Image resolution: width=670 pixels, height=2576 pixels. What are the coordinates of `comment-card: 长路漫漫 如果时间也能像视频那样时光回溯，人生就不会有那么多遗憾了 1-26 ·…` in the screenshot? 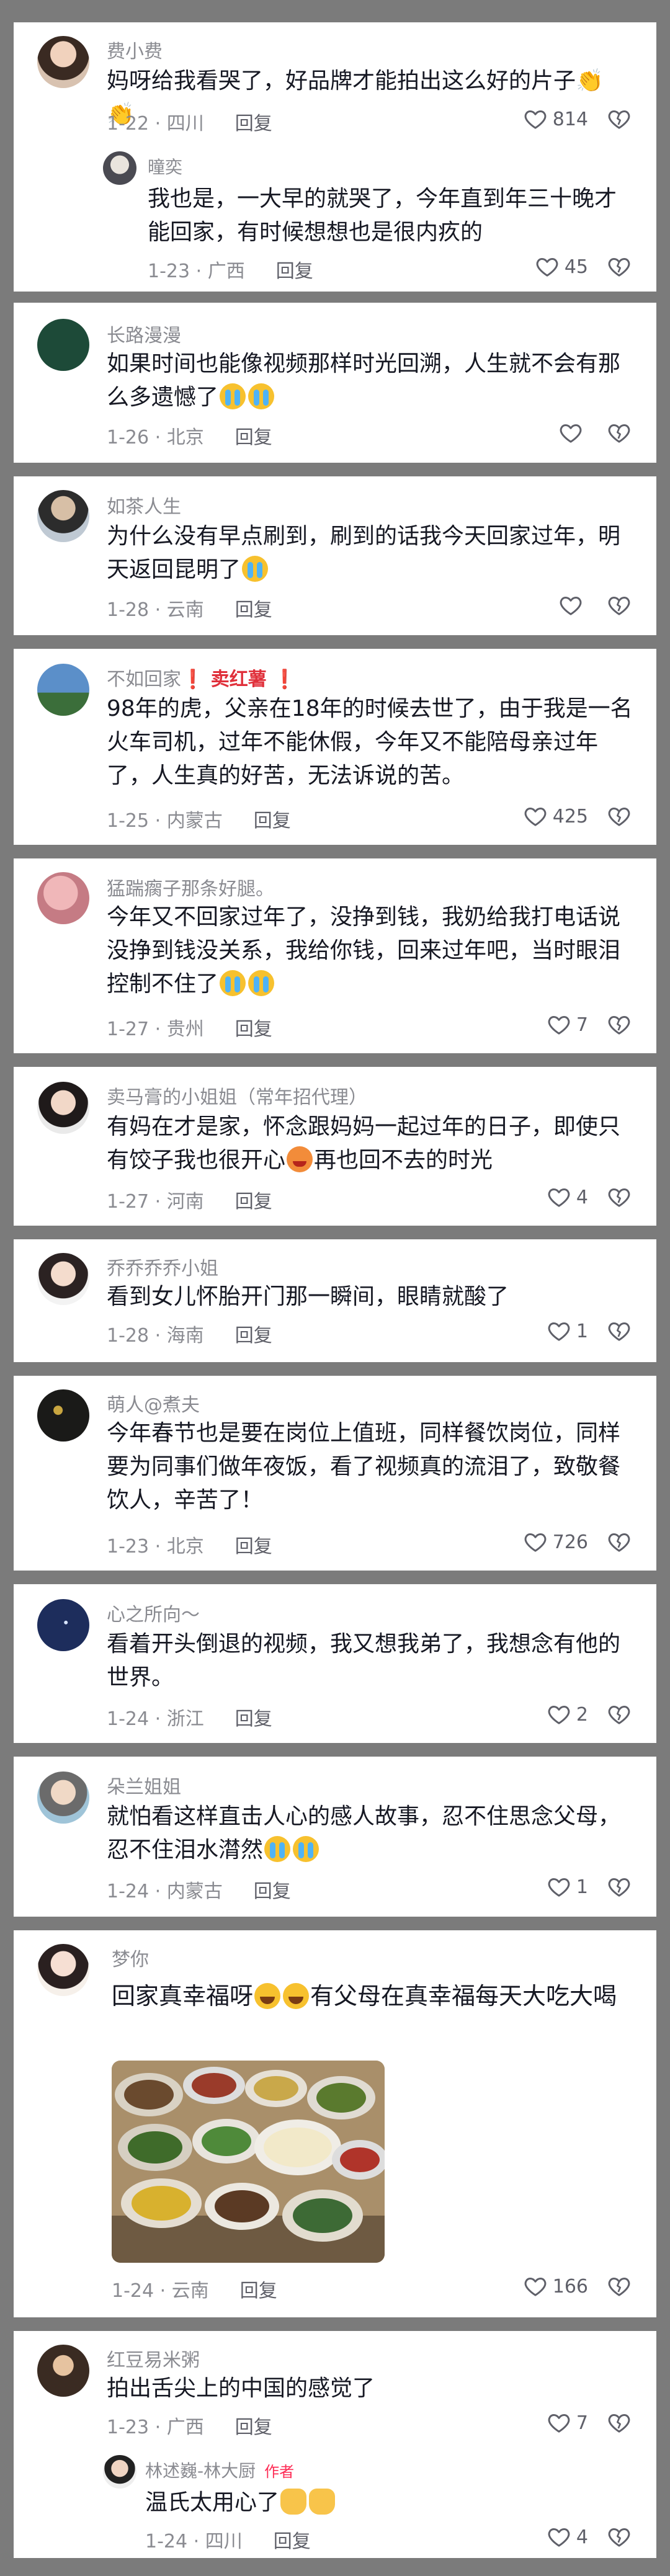 It's located at (335, 383).